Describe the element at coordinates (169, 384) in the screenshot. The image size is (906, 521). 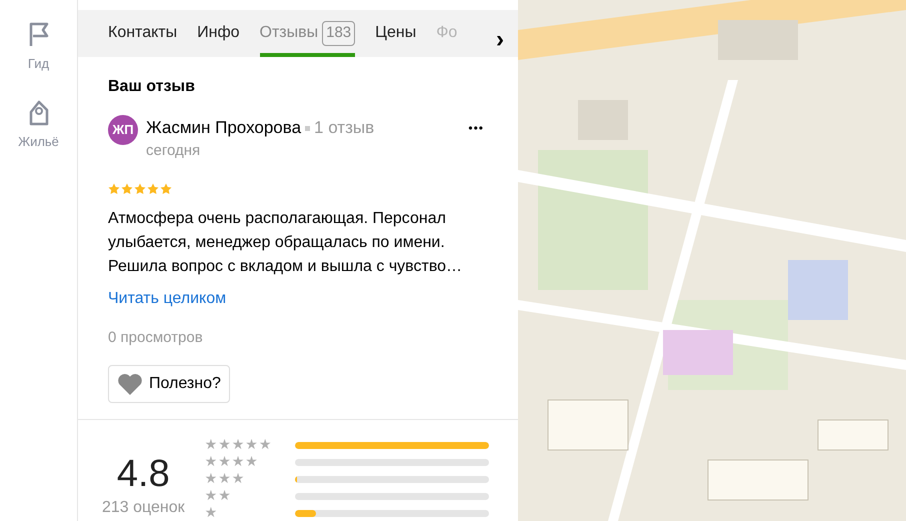
I see `useful-button: Полезно?` at that location.